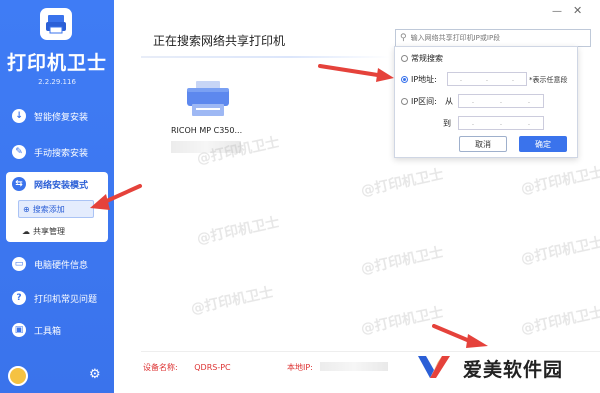  What do you see at coordinates (543, 144) in the screenshot?
I see `confirm-button: 确定` at bounding box center [543, 144].